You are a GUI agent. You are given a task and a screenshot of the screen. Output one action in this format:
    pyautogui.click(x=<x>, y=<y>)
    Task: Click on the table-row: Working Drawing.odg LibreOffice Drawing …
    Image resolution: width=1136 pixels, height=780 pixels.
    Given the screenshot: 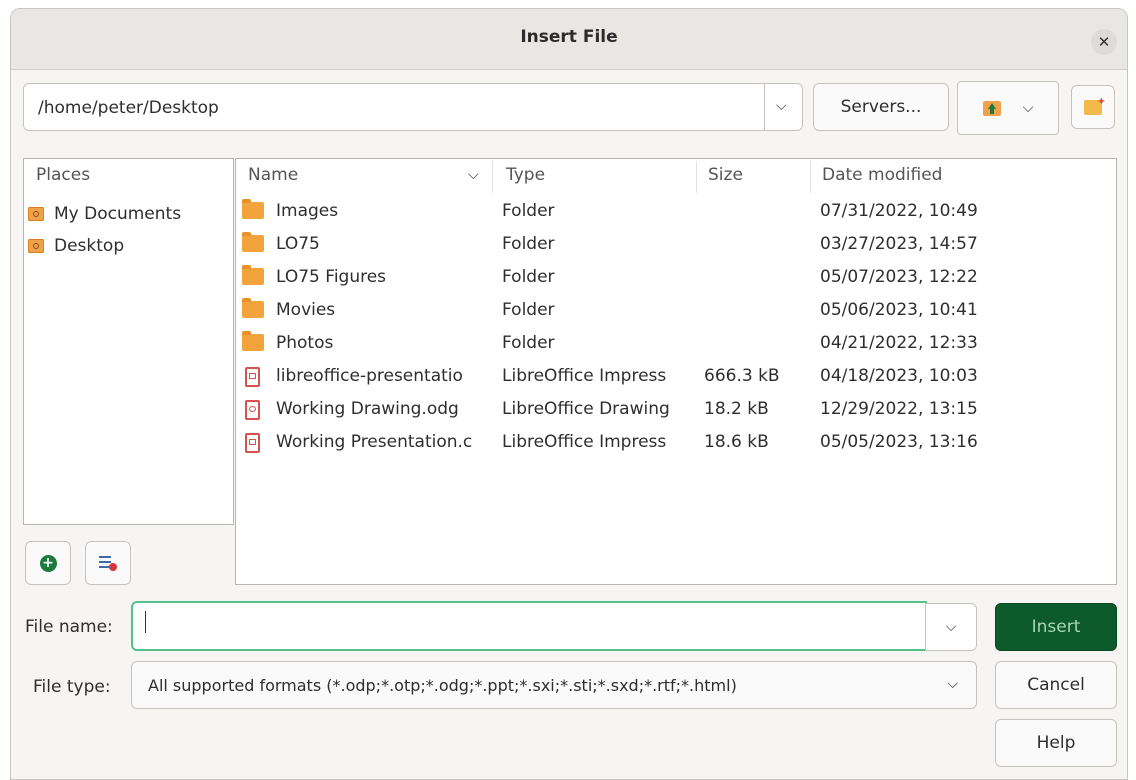 What is the action you would take?
    pyautogui.click(x=676, y=410)
    